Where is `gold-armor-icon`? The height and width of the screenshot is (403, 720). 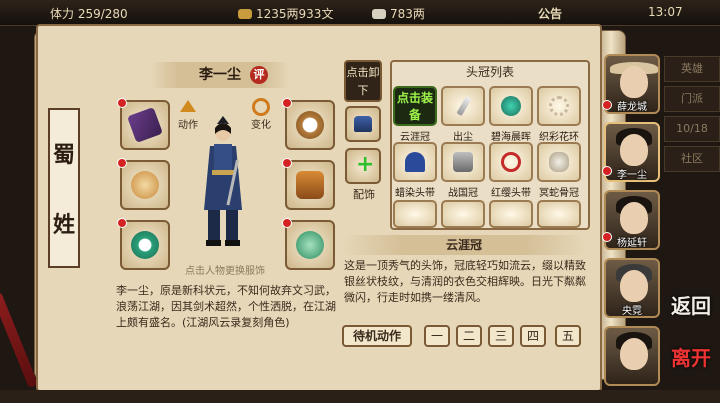
gold-armor-icon is located at coordinates (310, 185).